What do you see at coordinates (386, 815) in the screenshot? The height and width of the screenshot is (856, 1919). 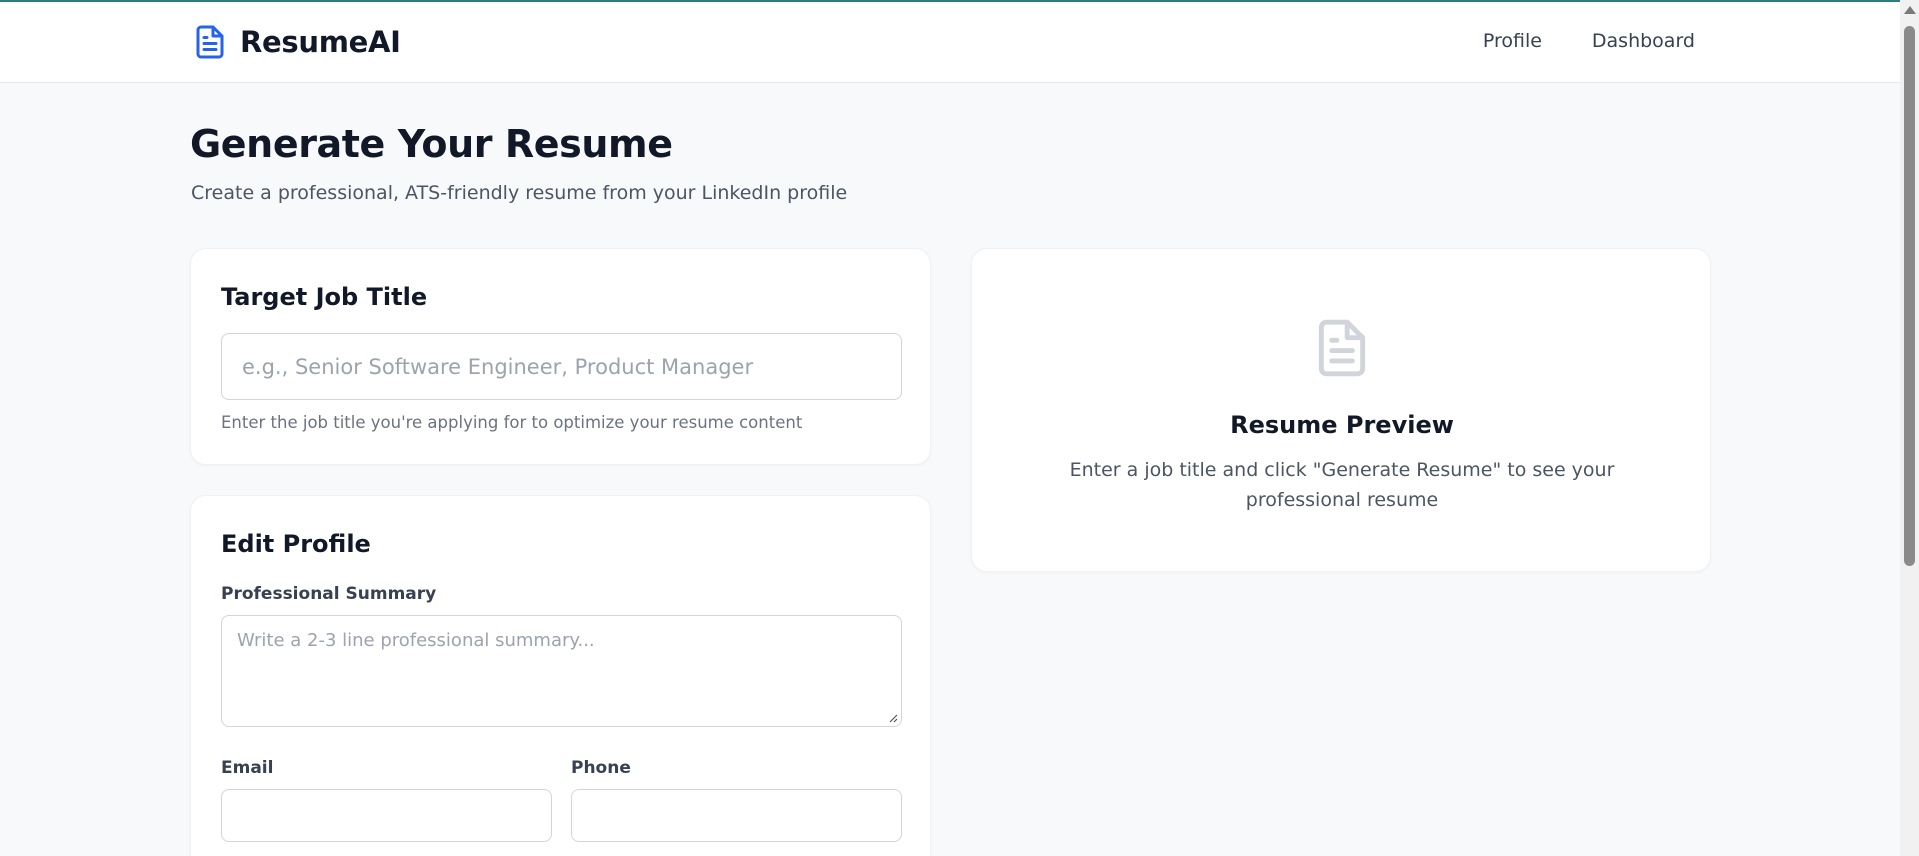 I see `email-field` at bounding box center [386, 815].